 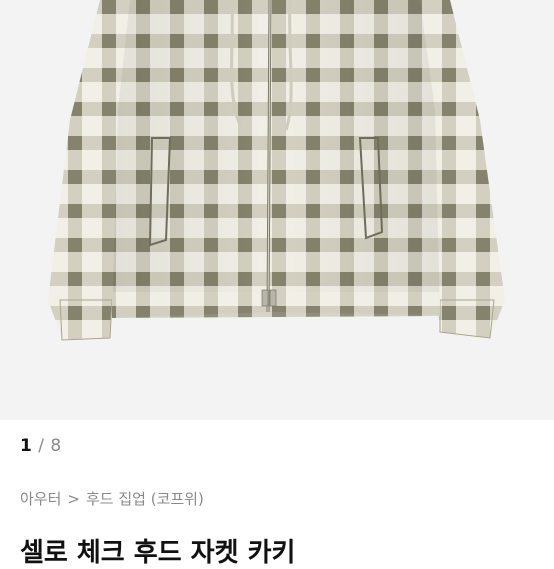 What do you see at coordinates (145, 498) in the screenshot?
I see `breadcrumb-item-hood-zipup: 후드 집업 (코프위)` at bounding box center [145, 498].